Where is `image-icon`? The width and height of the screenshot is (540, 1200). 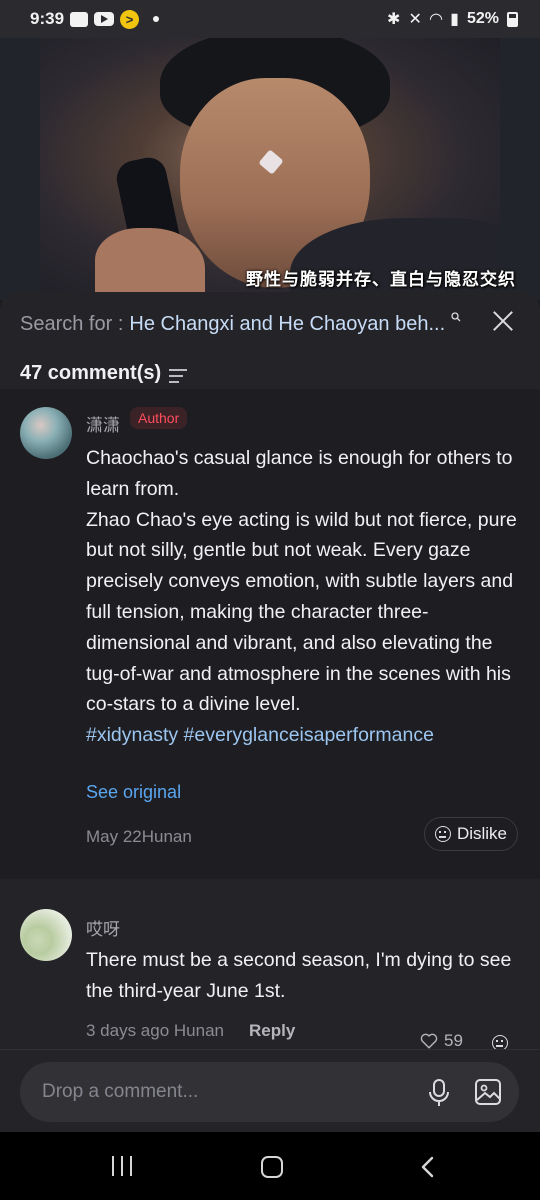 image-icon is located at coordinates (488, 1092).